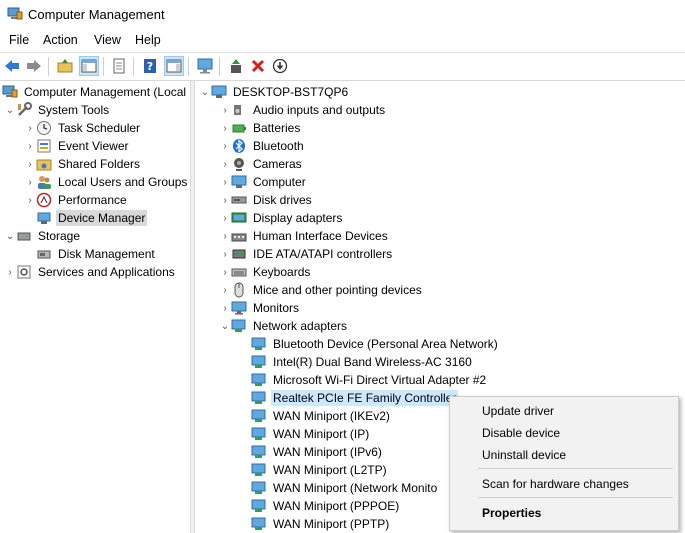 The height and width of the screenshot is (533, 685). What do you see at coordinates (44, 182) in the screenshot?
I see `users-icon` at bounding box center [44, 182].